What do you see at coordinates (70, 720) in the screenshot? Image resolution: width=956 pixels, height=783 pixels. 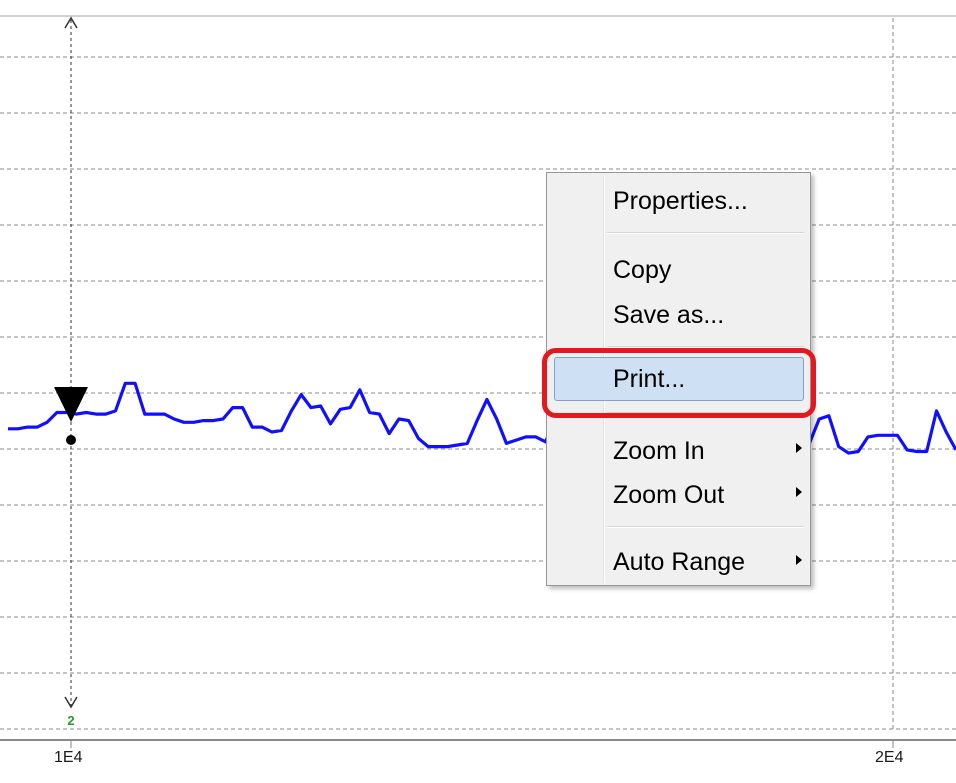 I see `cursor-label: 2` at bounding box center [70, 720].